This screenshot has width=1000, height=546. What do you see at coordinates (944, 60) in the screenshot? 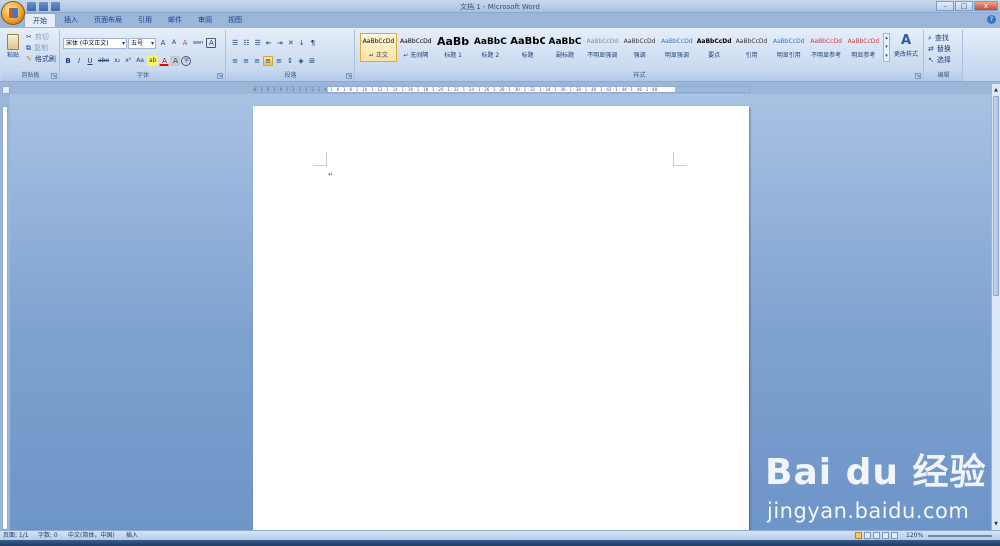
I see `select-button: 选择` at bounding box center [944, 60].